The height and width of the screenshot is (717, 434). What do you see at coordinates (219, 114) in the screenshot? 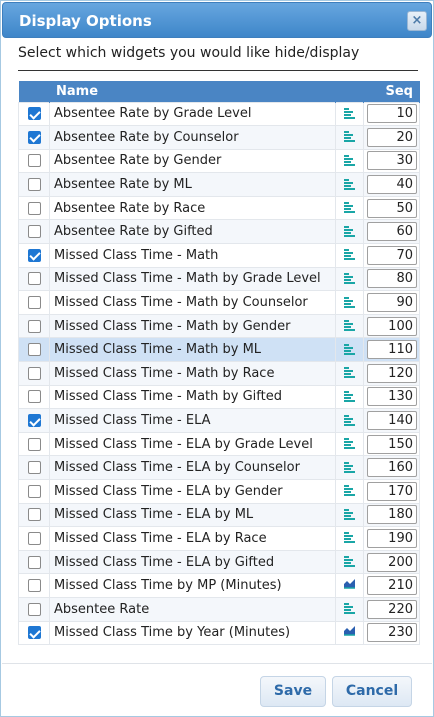
I see `table-row: Absentee Rate by Grade Level` at bounding box center [219, 114].